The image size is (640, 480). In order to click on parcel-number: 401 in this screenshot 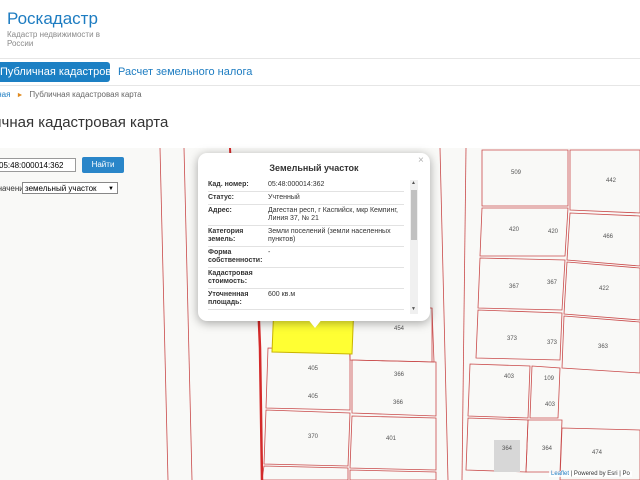, I will do `click(391, 439)`.